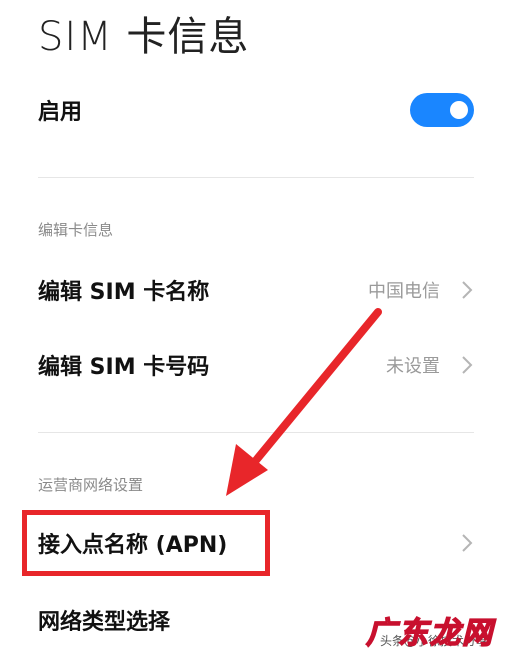 The height and width of the screenshot is (654, 512). I want to click on section-header-carrier-network: 运营商网络设置, so click(91, 485).